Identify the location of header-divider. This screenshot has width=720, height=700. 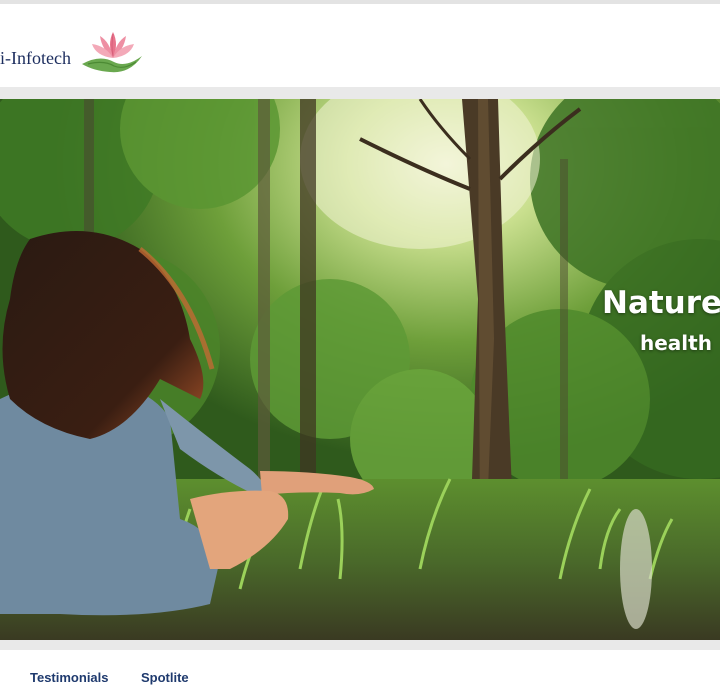
(360, 93).